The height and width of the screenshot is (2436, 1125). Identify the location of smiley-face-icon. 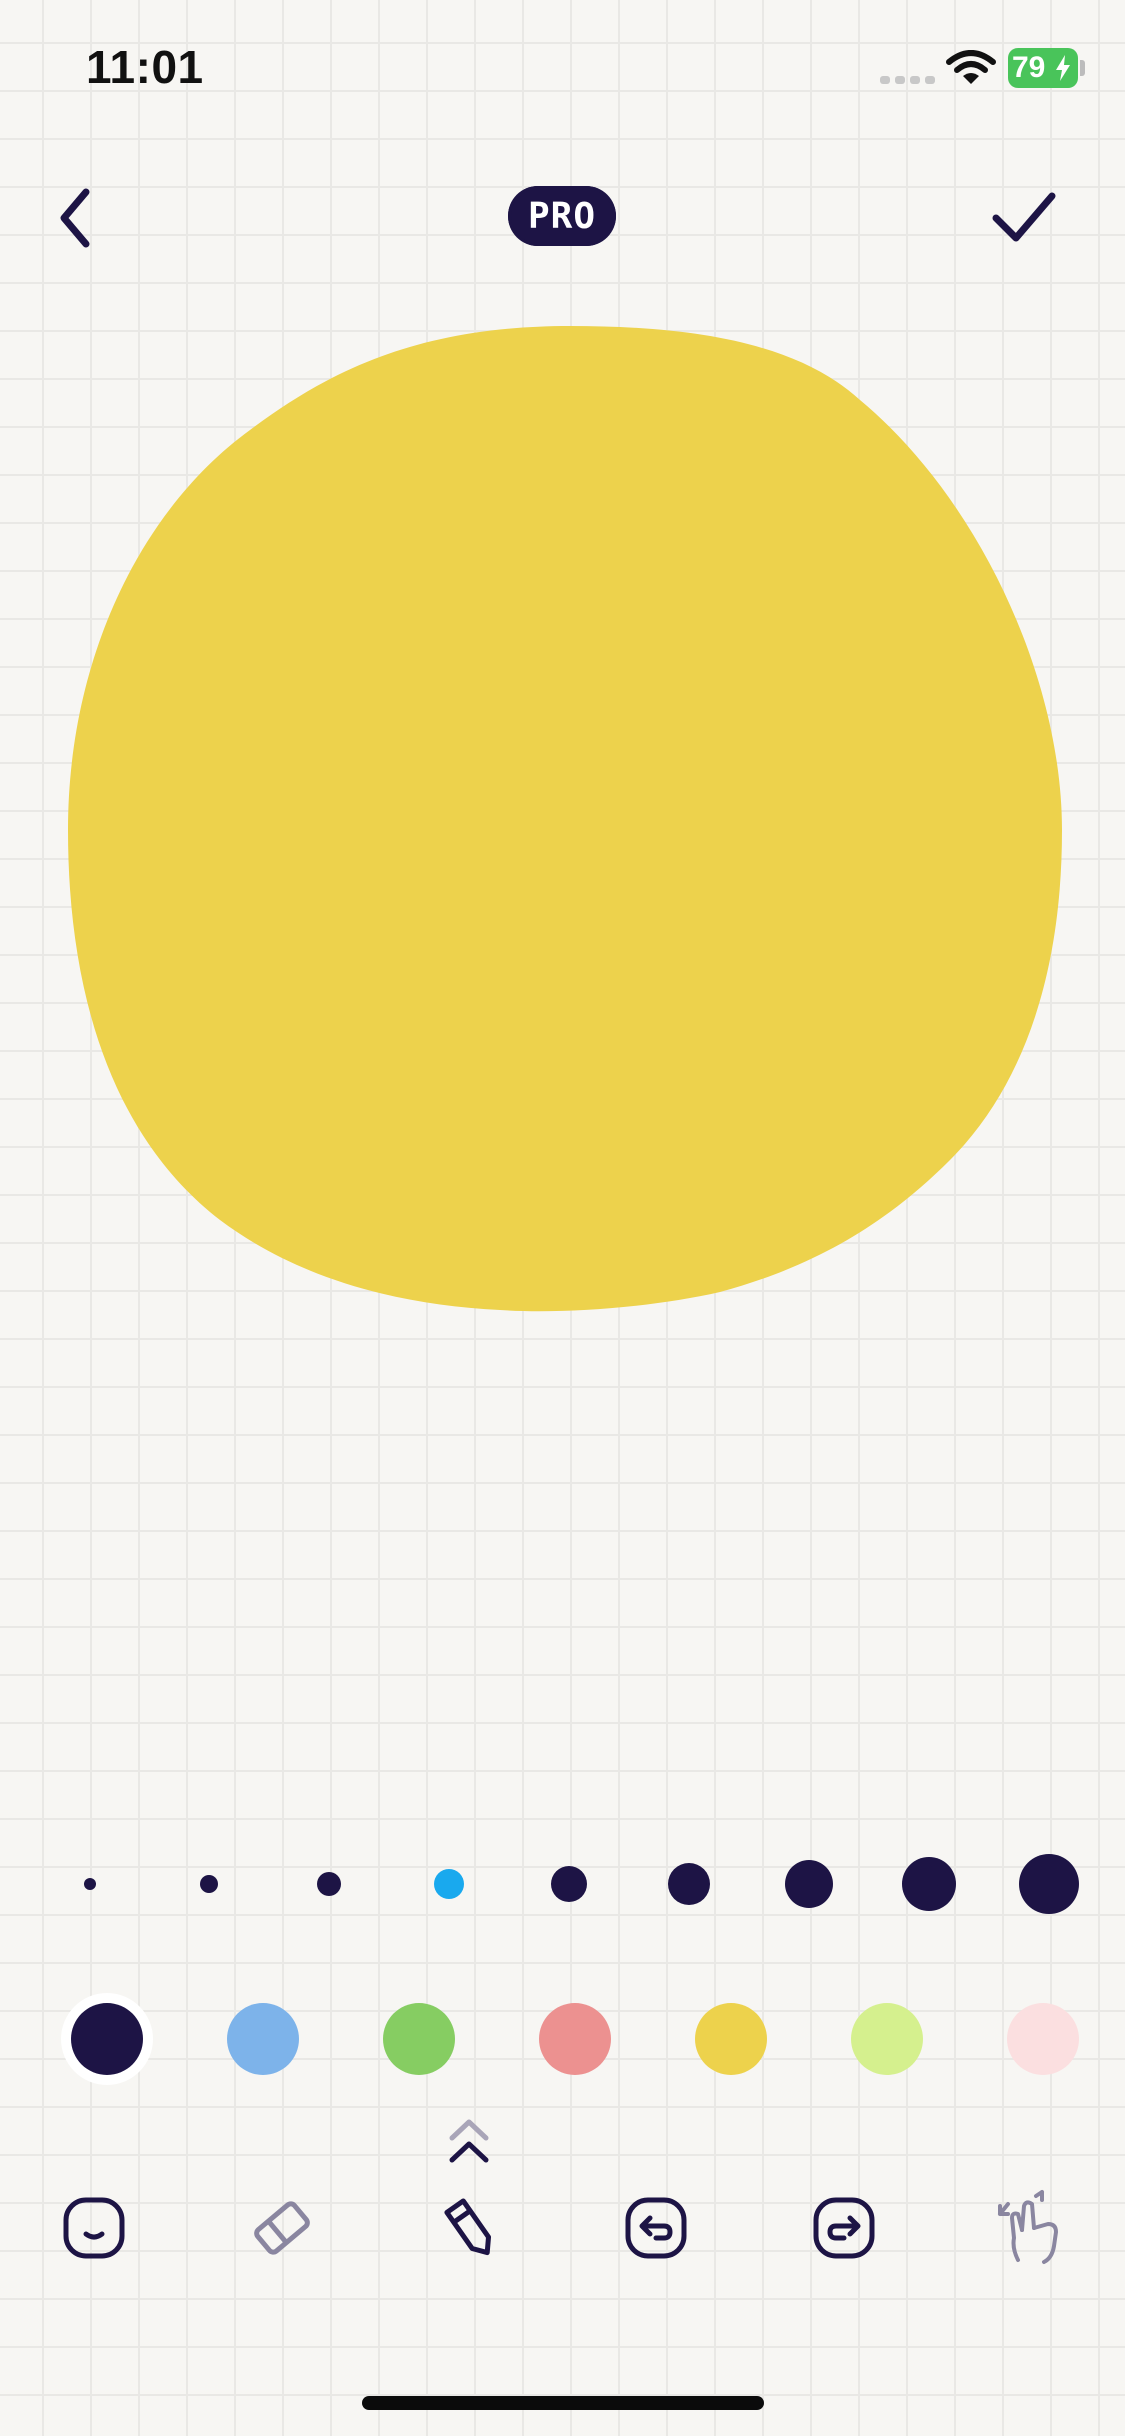
(94, 2228).